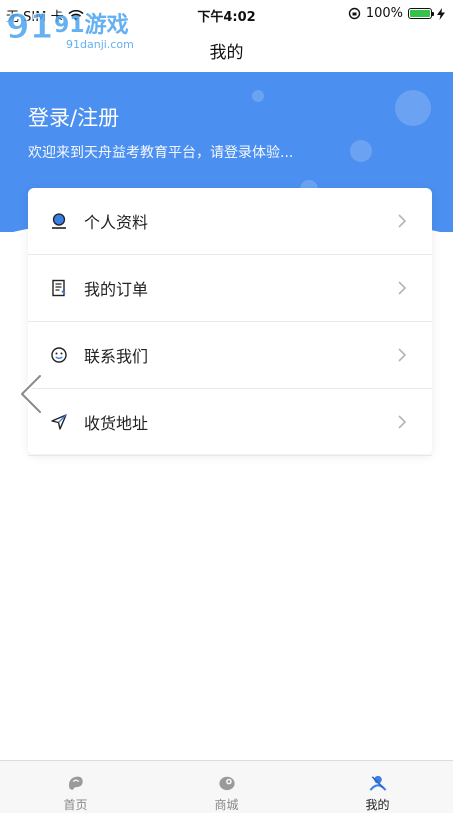 Image resolution: width=453 pixels, height=813 pixels. What do you see at coordinates (59, 422) in the screenshot?
I see `location-arrow-icon` at bounding box center [59, 422].